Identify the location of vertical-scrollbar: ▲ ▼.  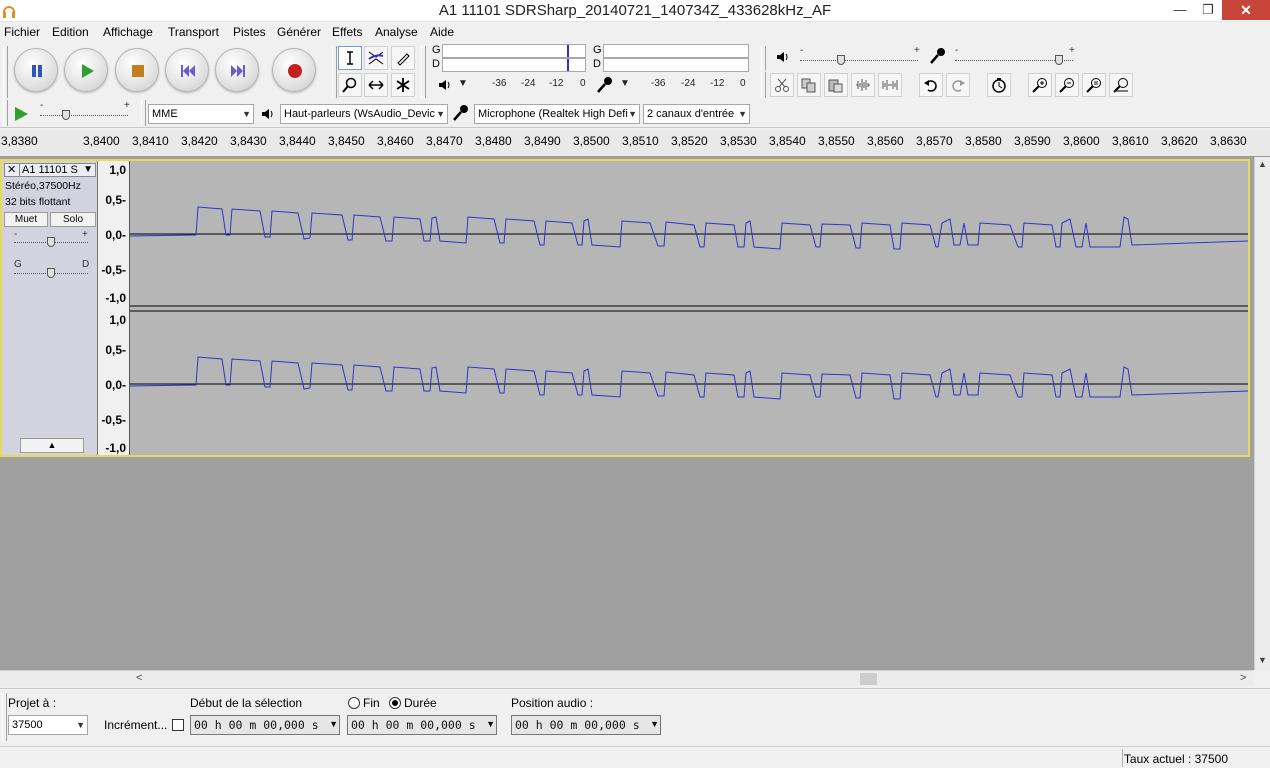
(1262, 413).